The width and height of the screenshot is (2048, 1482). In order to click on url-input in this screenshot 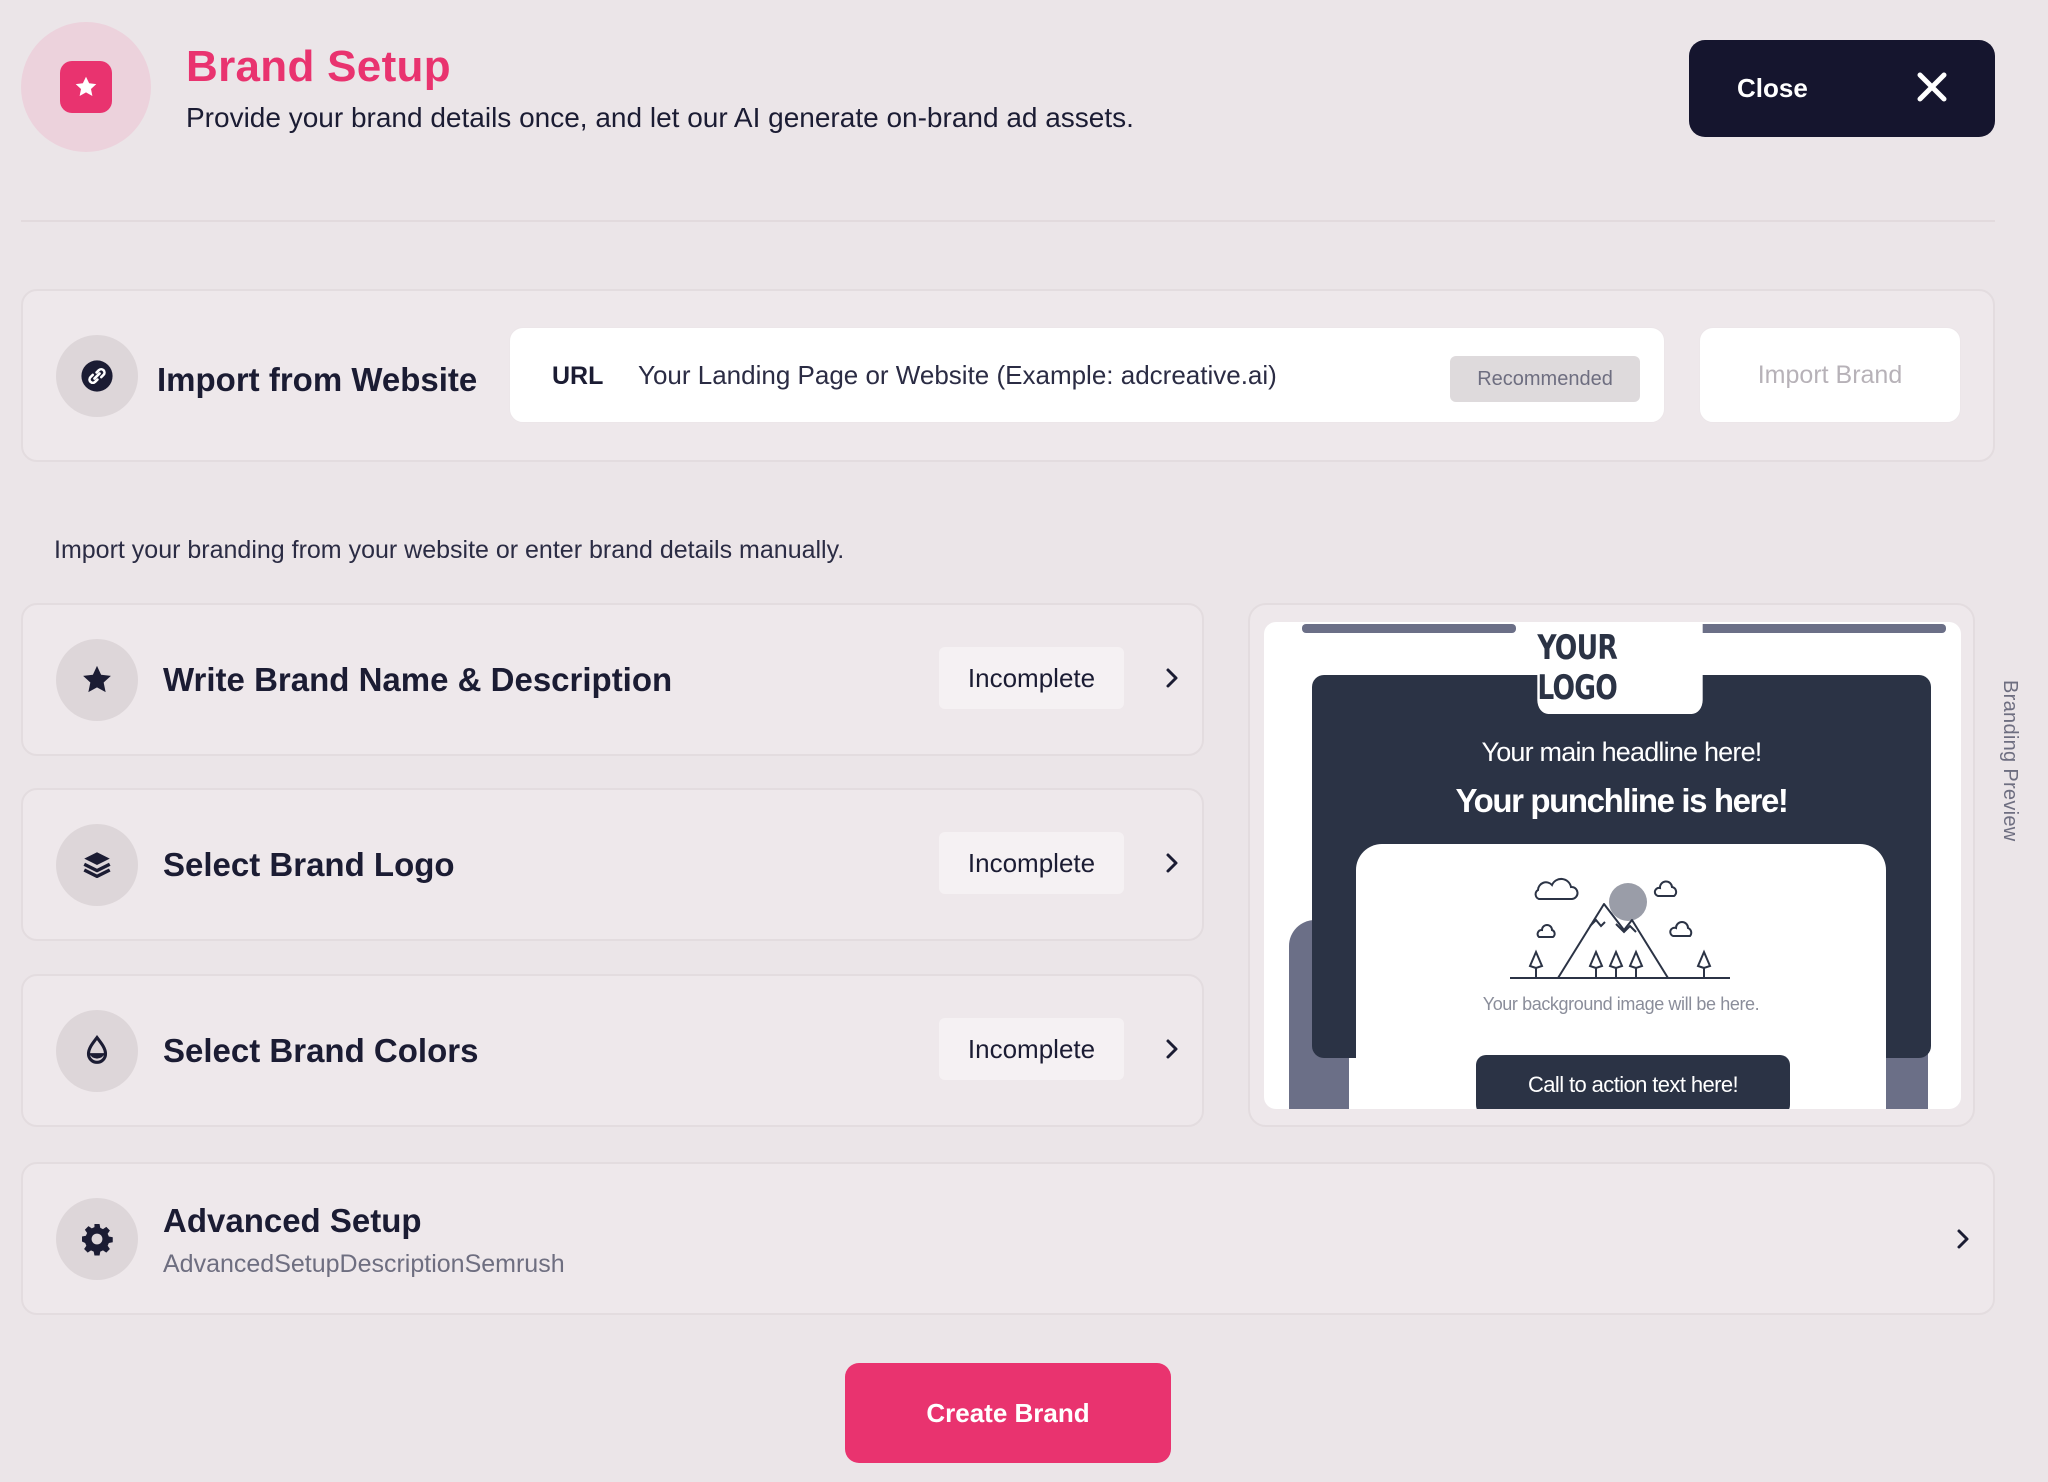, I will do `click(1028, 375)`.